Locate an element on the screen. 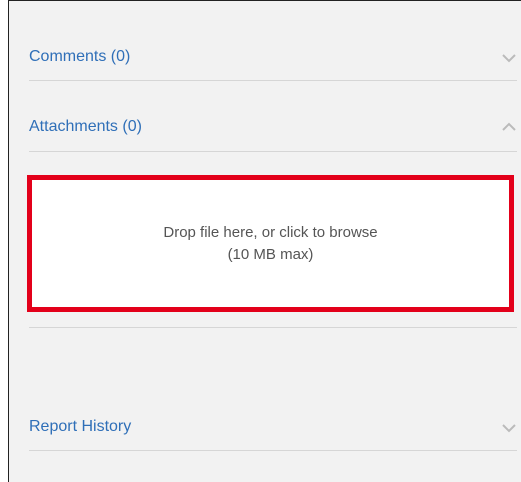  comments-title: Comments (0) is located at coordinates (80, 56).